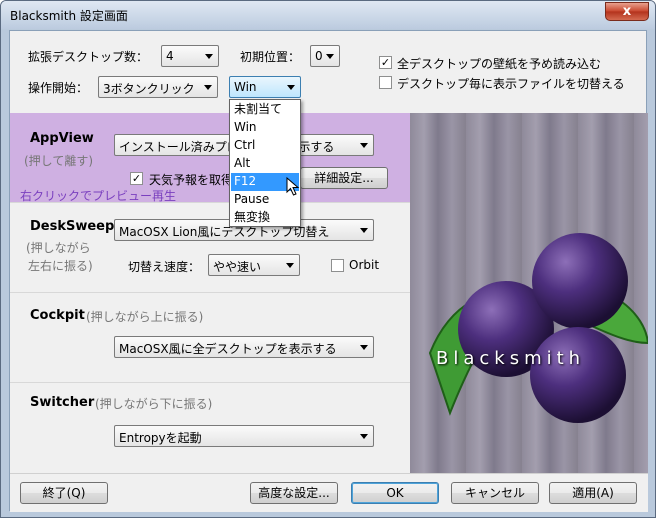  Describe the element at coordinates (136, 178) in the screenshot. I see `weather-checkbox: ✓` at that location.